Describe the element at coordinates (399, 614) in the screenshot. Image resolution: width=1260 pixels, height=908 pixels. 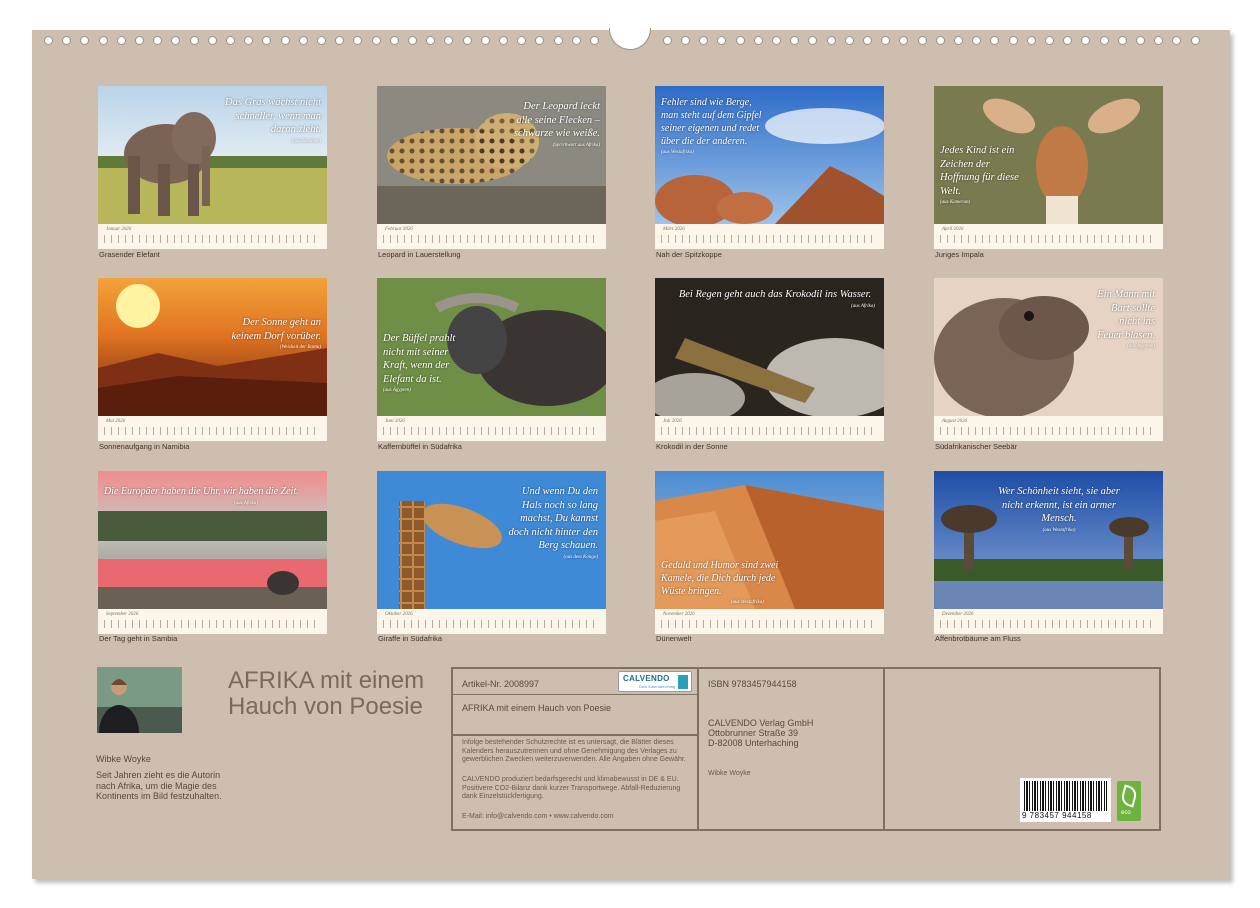
I see `month-label: Oktober 2026` at that location.